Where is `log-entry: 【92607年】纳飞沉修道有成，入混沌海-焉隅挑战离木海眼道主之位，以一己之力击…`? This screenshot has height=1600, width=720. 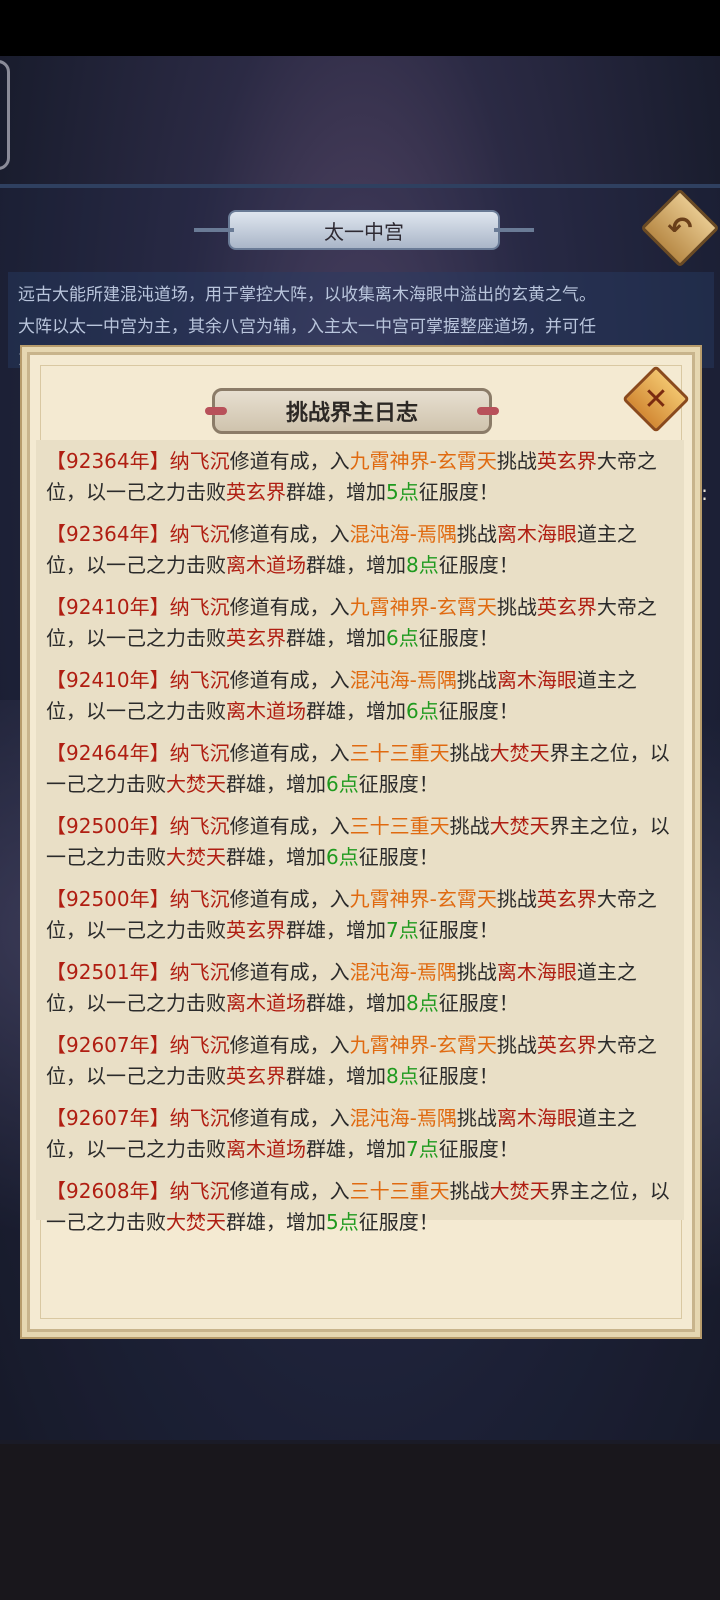
log-entry: 【92607年】纳飞沉修道有成，入混沌海-焉隅挑战离木海眼道主之位，以一己之力击… is located at coordinates (360, 1133).